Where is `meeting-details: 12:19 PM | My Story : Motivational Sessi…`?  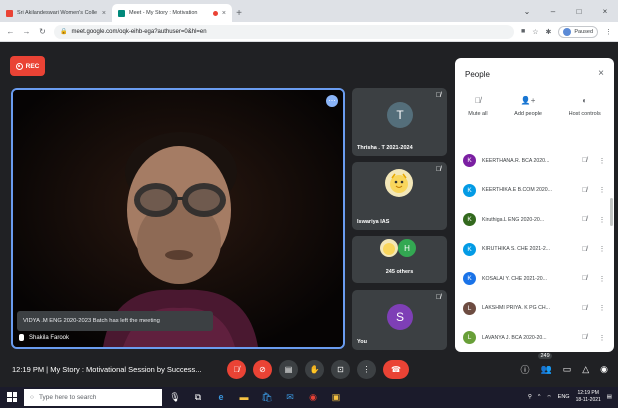 meeting-details: 12:19 PM | My Story : Motivational Sessi… is located at coordinates (107, 369).